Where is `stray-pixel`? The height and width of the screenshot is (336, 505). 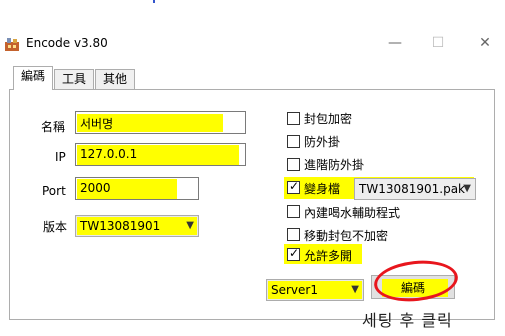
stray-pixel is located at coordinates (154, 1).